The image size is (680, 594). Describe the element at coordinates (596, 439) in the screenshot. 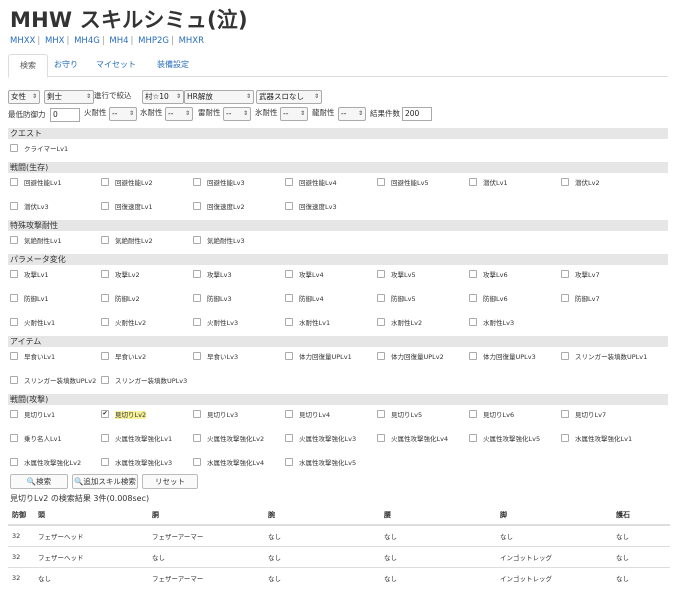

I see `skill-checkbox: 水属性攻撃強化Lv1` at that location.